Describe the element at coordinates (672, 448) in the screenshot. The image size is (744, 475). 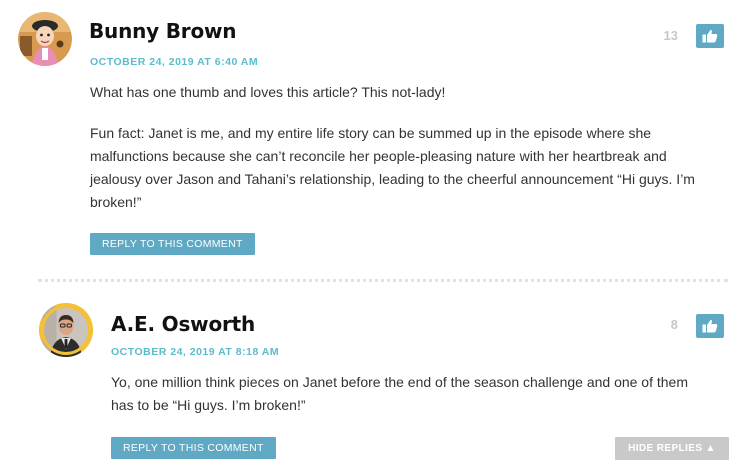
I see `hide-replies-button: HIDE REPLIES ▲` at that location.